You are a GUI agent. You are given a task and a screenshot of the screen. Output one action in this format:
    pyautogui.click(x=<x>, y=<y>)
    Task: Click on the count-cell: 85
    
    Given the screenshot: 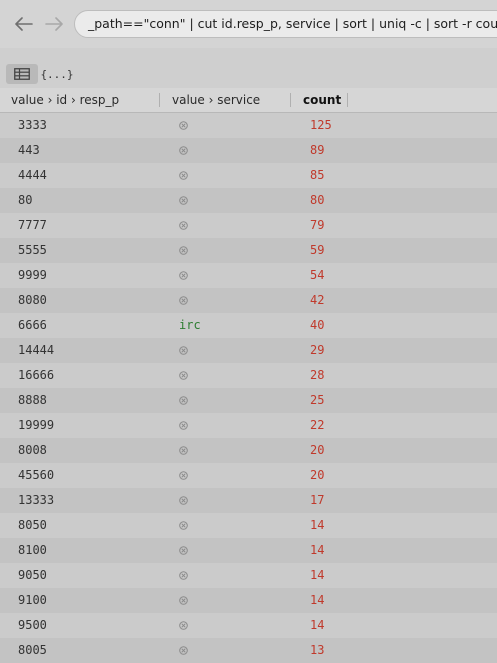 What is the action you would take?
    pyautogui.click(x=317, y=175)
    